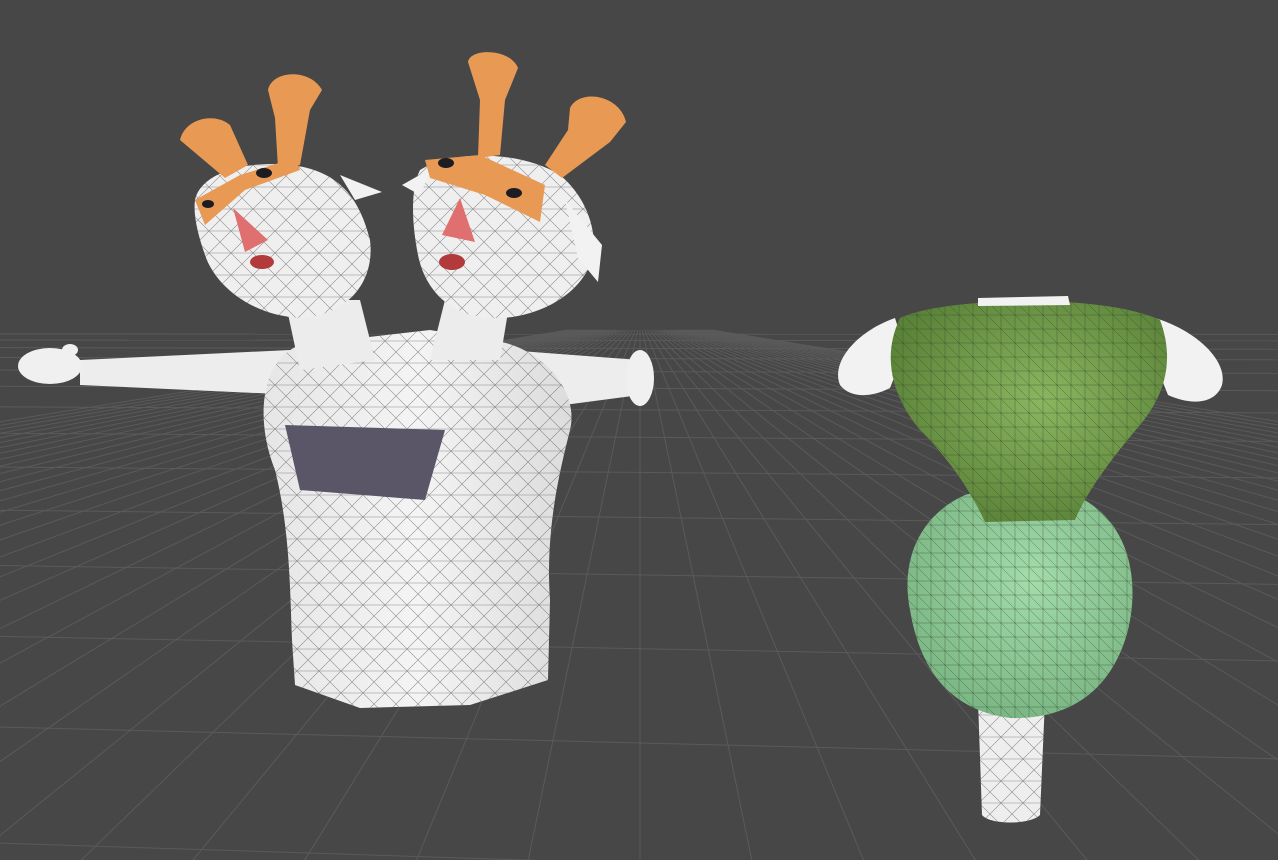 This screenshot has width=1278, height=860. What do you see at coordinates (1024, 301) in the screenshot?
I see `vase-top-patch` at bounding box center [1024, 301].